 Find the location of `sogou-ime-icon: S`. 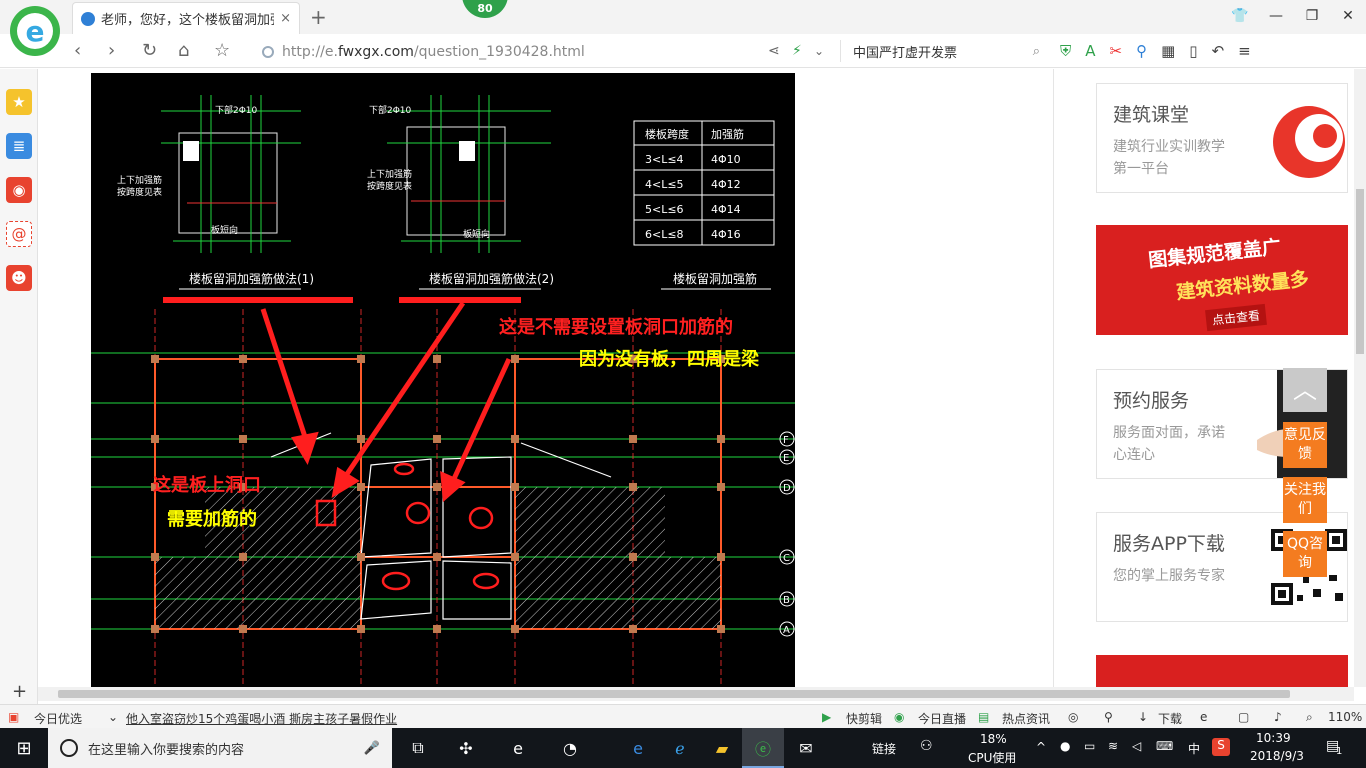

sogou-ime-icon: S is located at coordinates (1221, 747).